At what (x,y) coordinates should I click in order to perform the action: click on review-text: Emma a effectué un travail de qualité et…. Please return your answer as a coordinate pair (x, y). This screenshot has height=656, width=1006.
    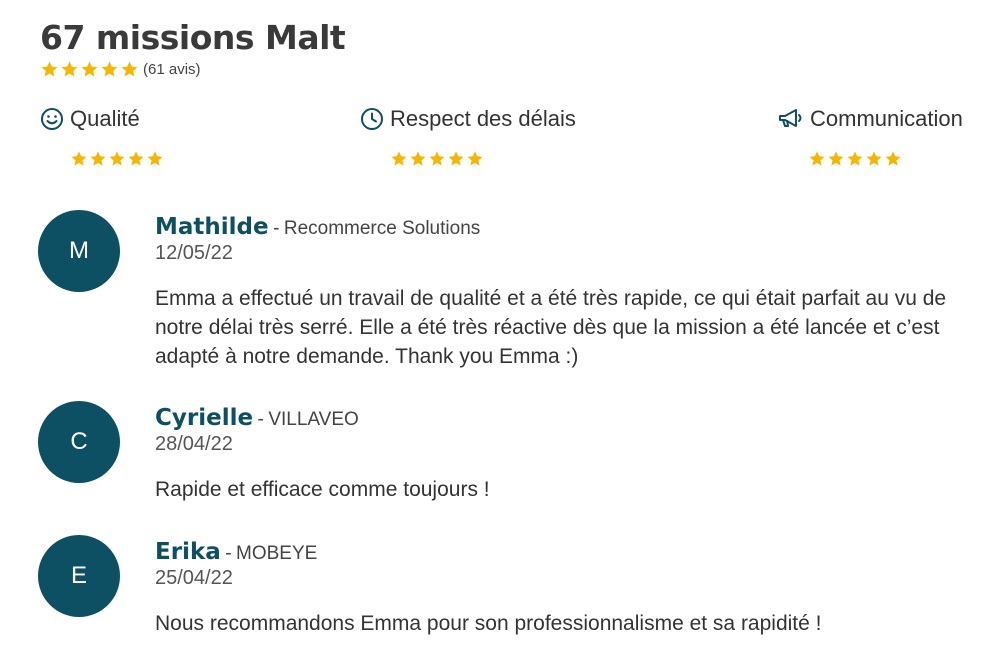
    Looking at the image, I should click on (551, 327).